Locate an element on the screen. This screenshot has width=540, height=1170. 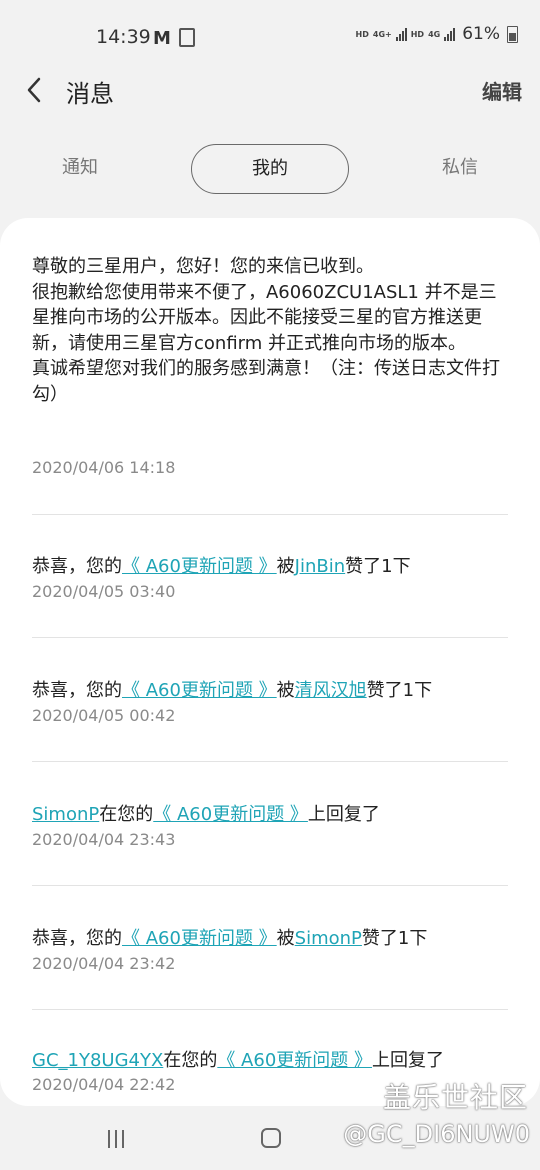
tab-bar: 通知 我的 私信 is located at coordinates (270, 169).